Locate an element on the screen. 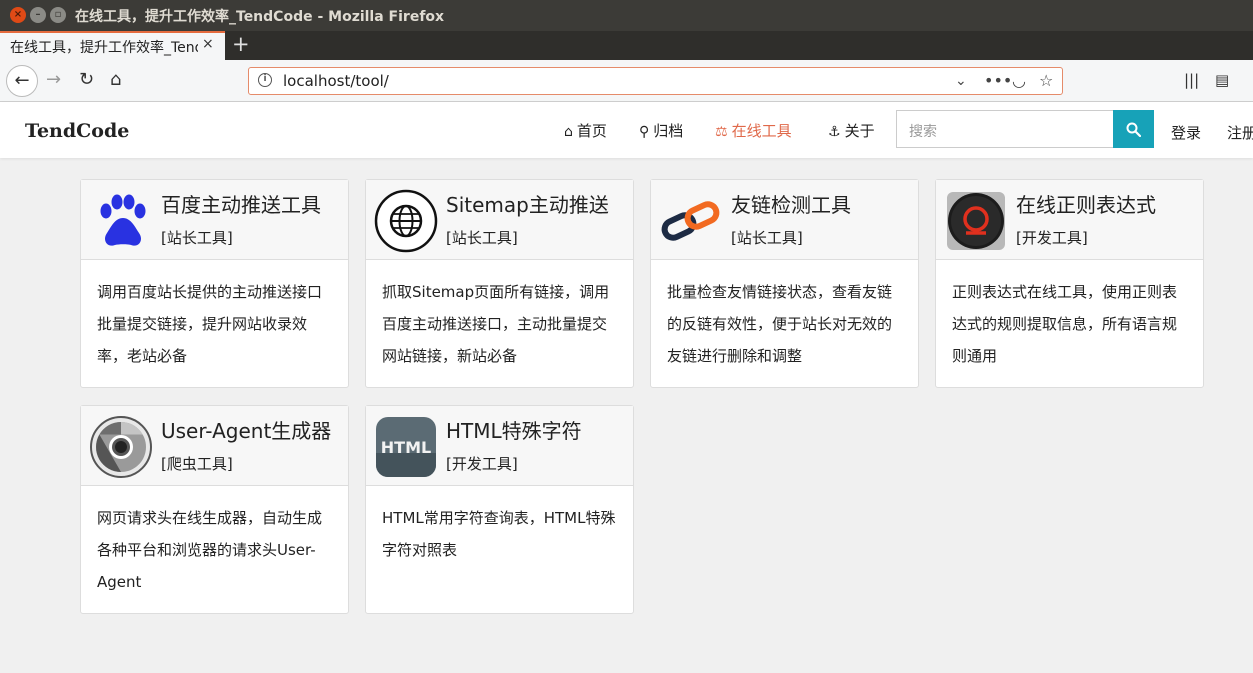 The height and width of the screenshot is (673, 1253). tab-close-icon: × is located at coordinates (208, 44).